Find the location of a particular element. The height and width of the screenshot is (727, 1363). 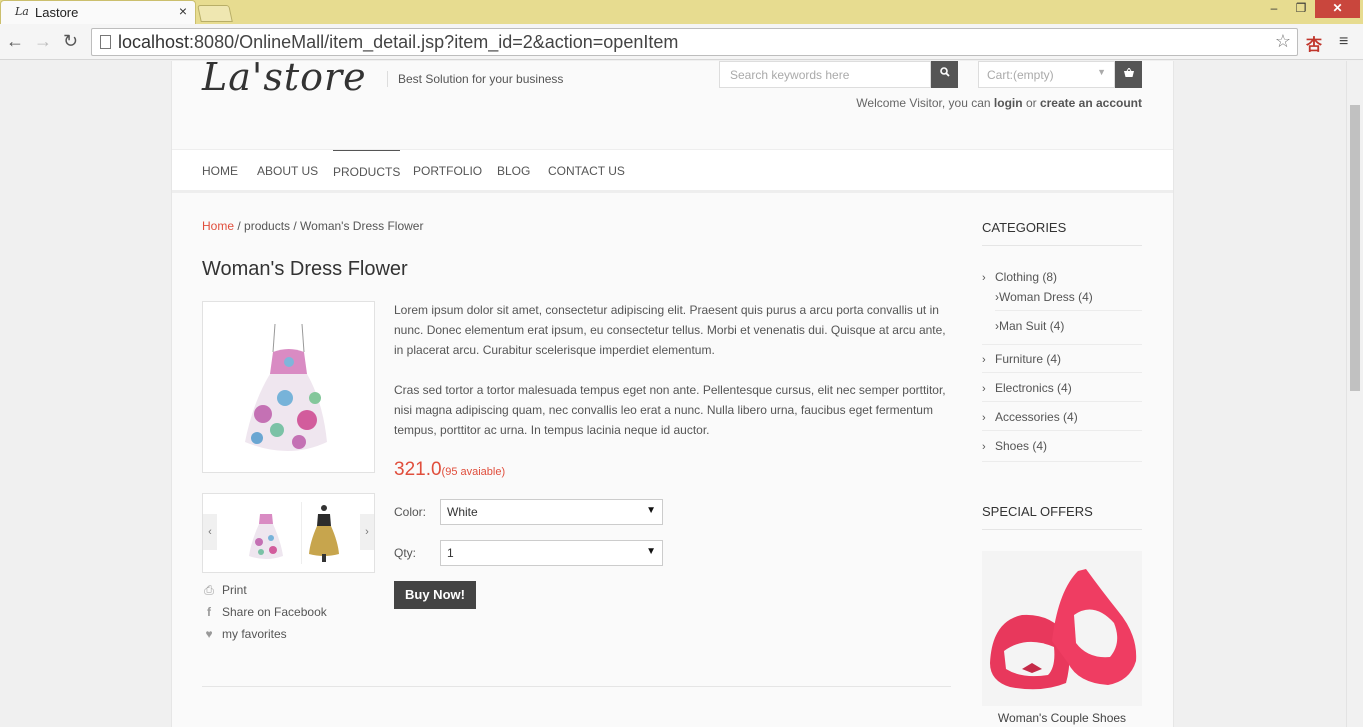

login-link: login is located at coordinates (1008, 103).